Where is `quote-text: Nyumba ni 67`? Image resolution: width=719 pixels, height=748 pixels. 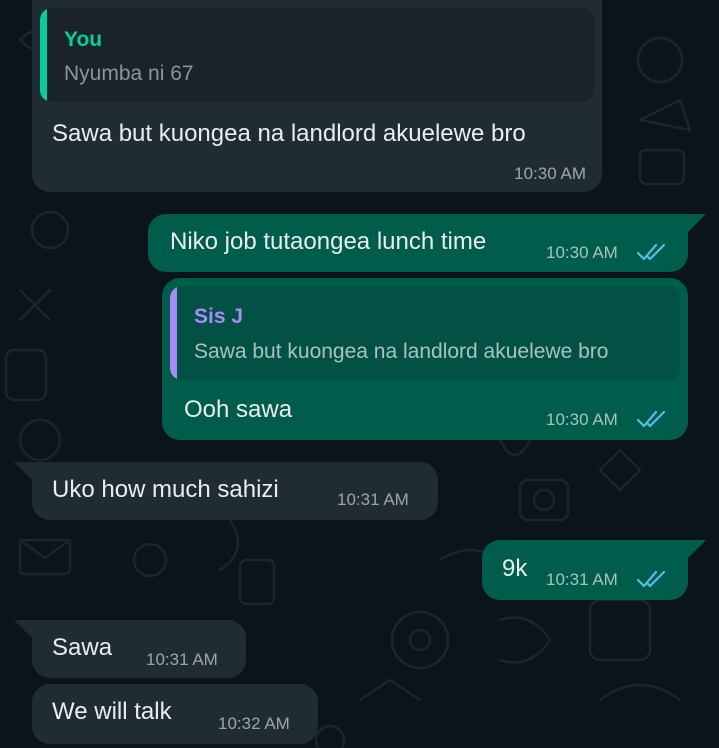
quote-text: Nyumba ni 67 is located at coordinates (129, 73).